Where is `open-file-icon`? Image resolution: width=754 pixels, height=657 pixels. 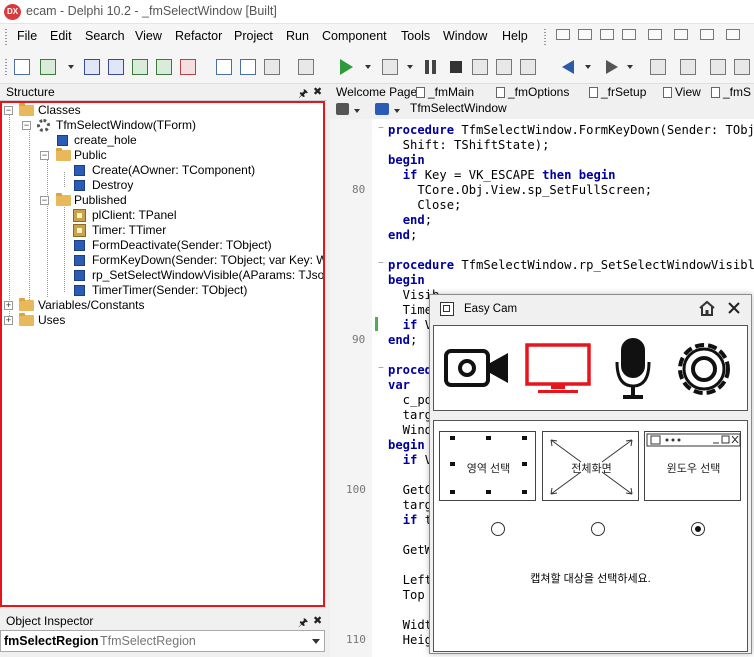 open-file-icon is located at coordinates (48, 67).